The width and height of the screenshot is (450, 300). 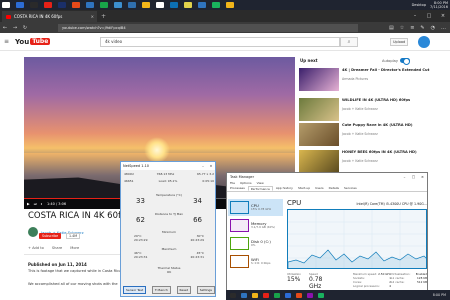 I want to click on share-button: Share, so click(x=57, y=248).